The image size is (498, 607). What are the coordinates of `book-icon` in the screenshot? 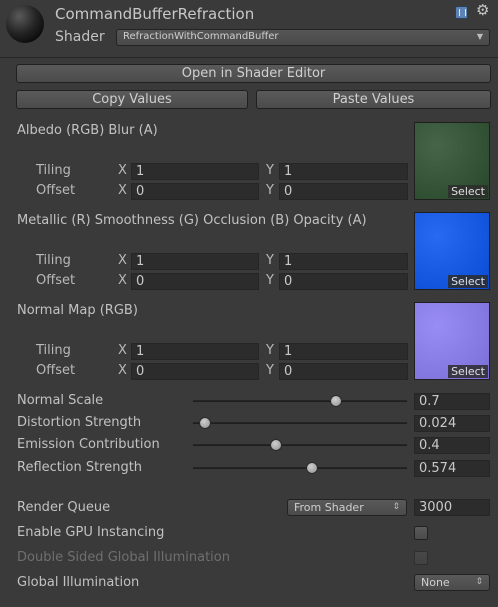 It's located at (461, 12).